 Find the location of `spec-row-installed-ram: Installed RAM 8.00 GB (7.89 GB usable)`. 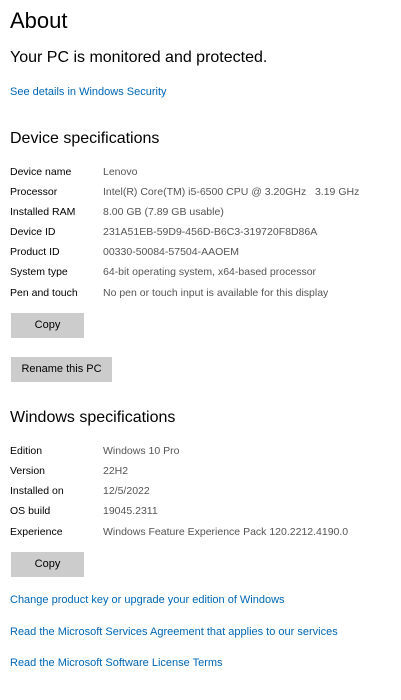

spec-row-installed-ram: Installed RAM 8.00 GB (7.89 GB usable) is located at coordinates (200, 212).